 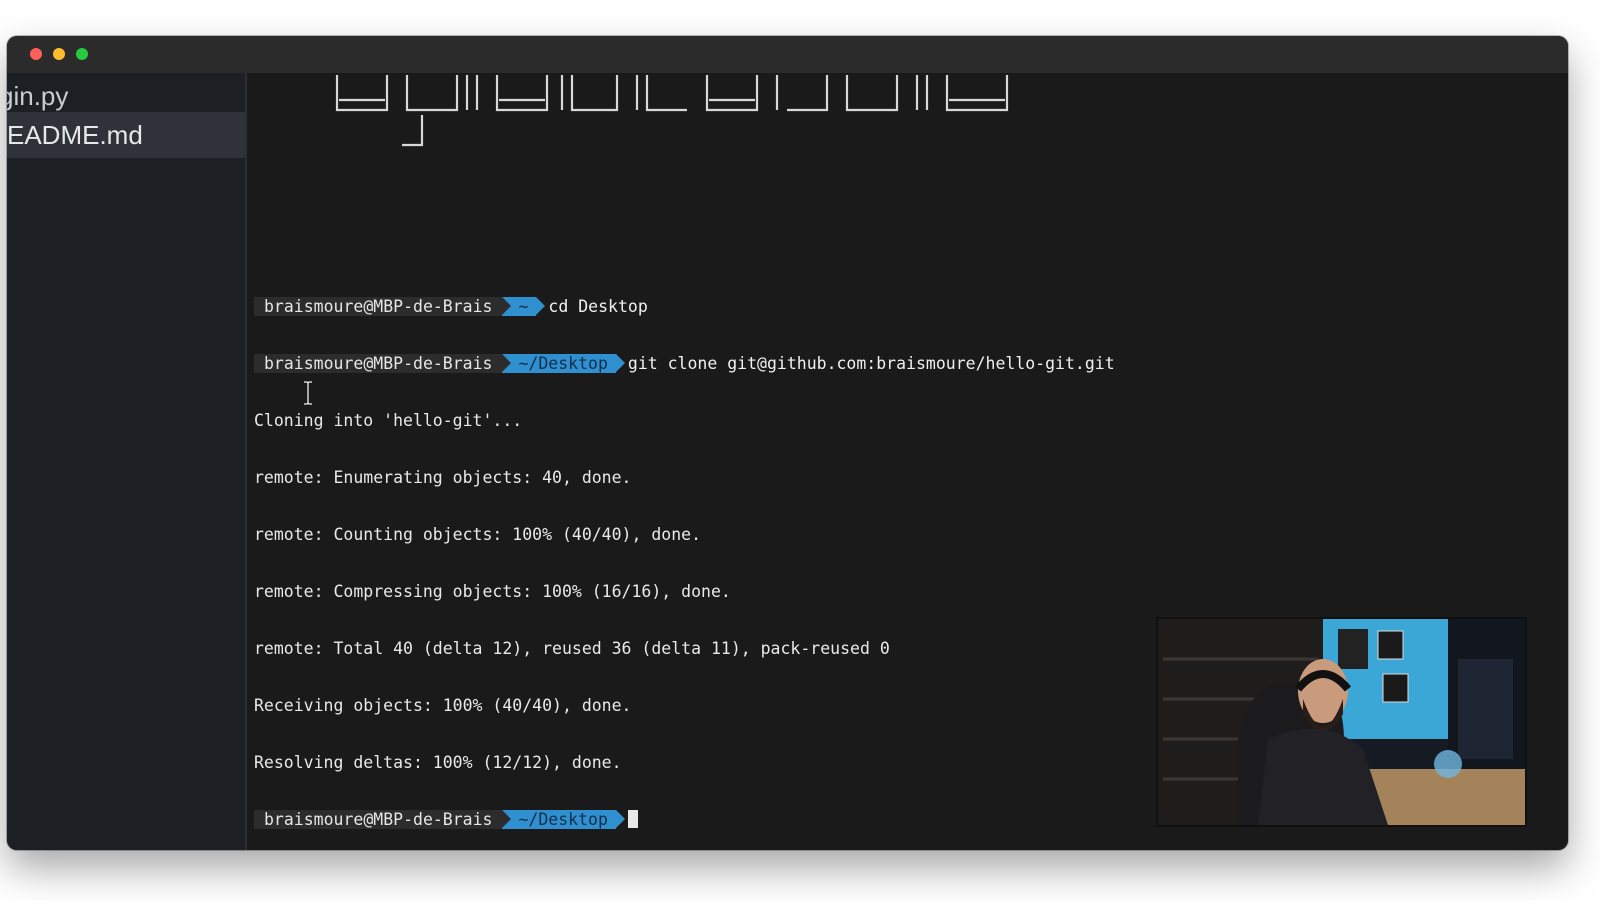 What do you see at coordinates (82, 54) in the screenshot?
I see `zoom-button` at bounding box center [82, 54].